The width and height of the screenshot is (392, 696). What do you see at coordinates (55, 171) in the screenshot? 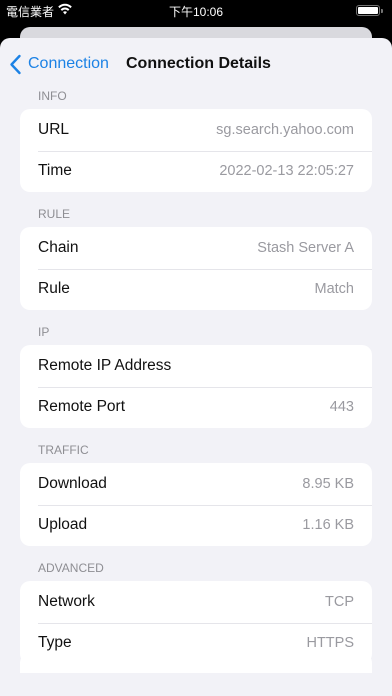
I see `row-label: Time` at bounding box center [55, 171].